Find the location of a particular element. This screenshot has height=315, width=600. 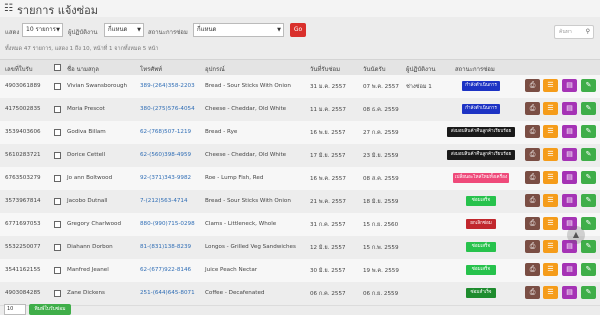

cell-receipt: 6763503279 is located at coordinates (23, 178).